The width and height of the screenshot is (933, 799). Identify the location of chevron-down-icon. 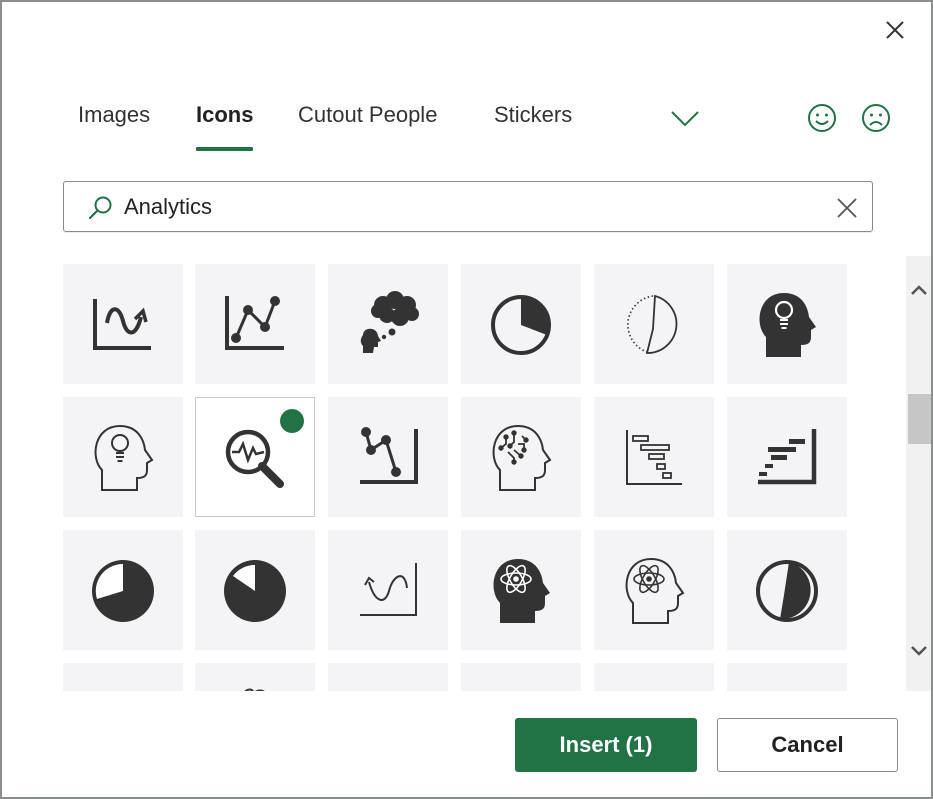
(685, 118).